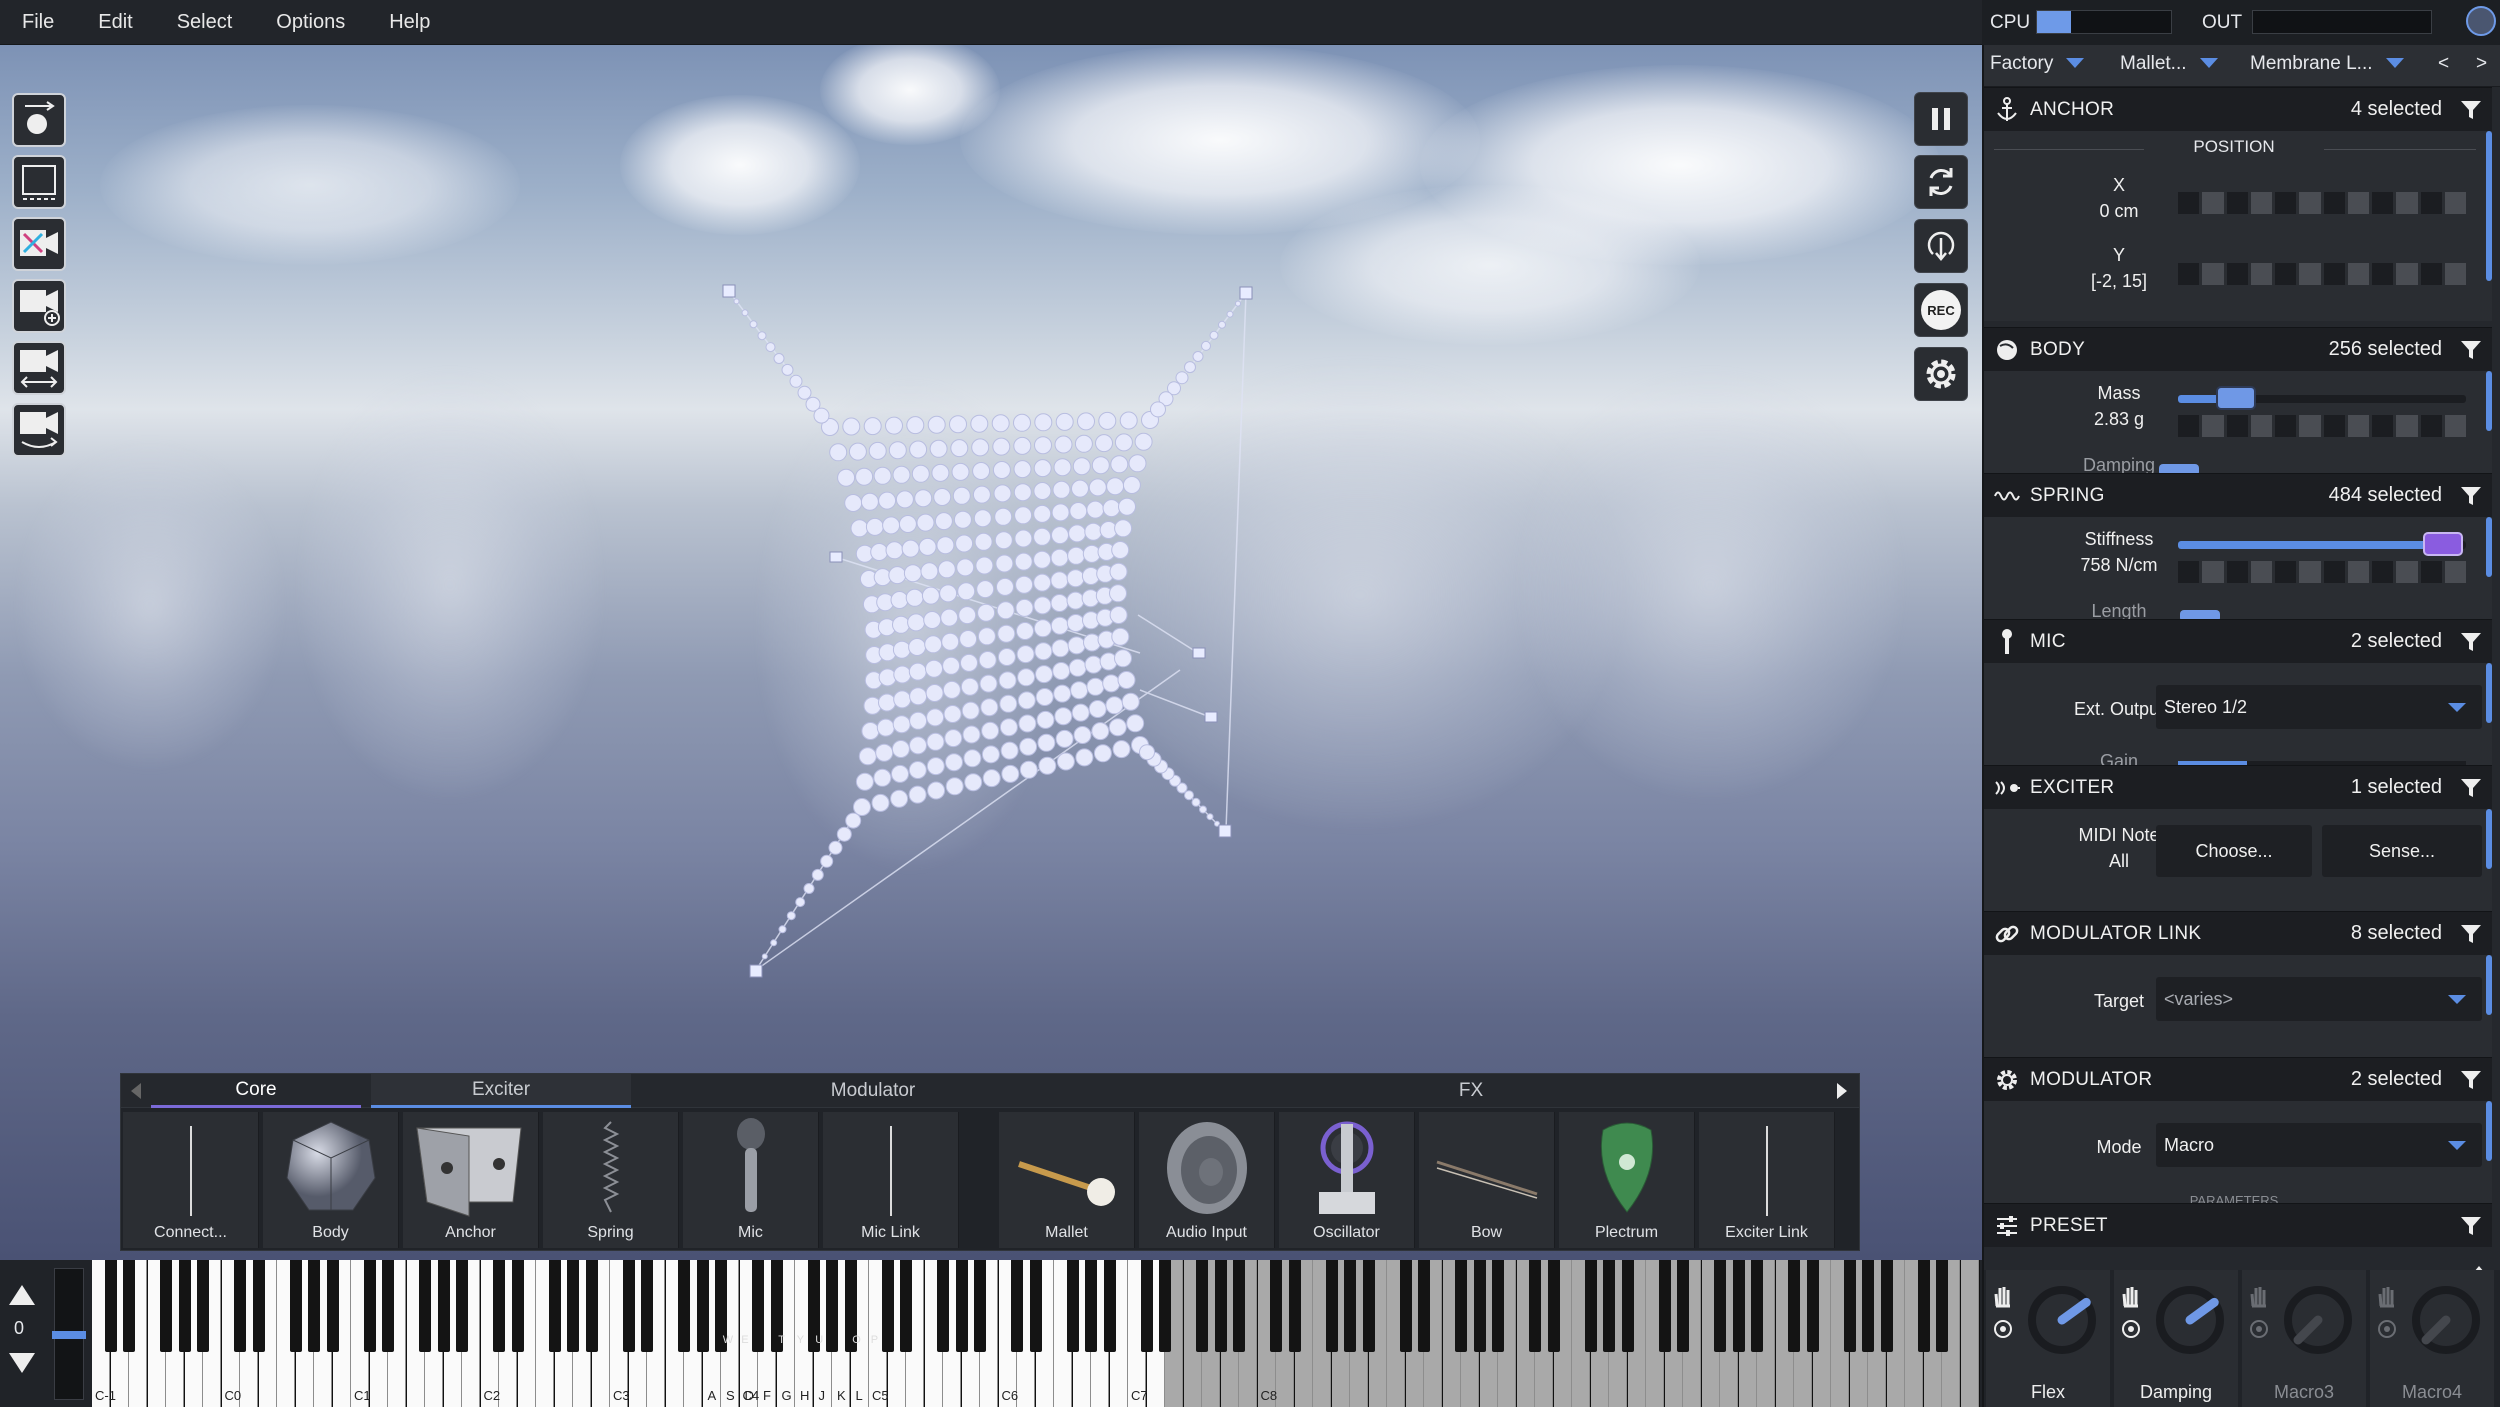  Describe the element at coordinates (2319, 999) in the screenshot. I see `target-dropdown: <varies>` at that location.